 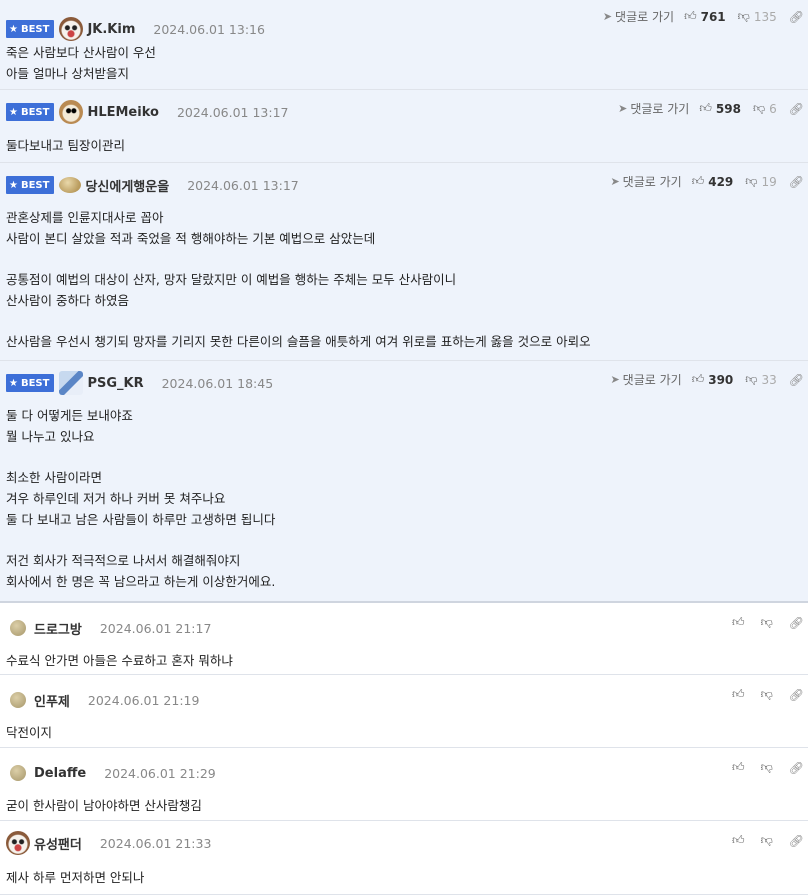 What do you see at coordinates (160, 773) in the screenshot?
I see `timestamp: 2024.06.01 21:29` at bounding box center [160, 773].